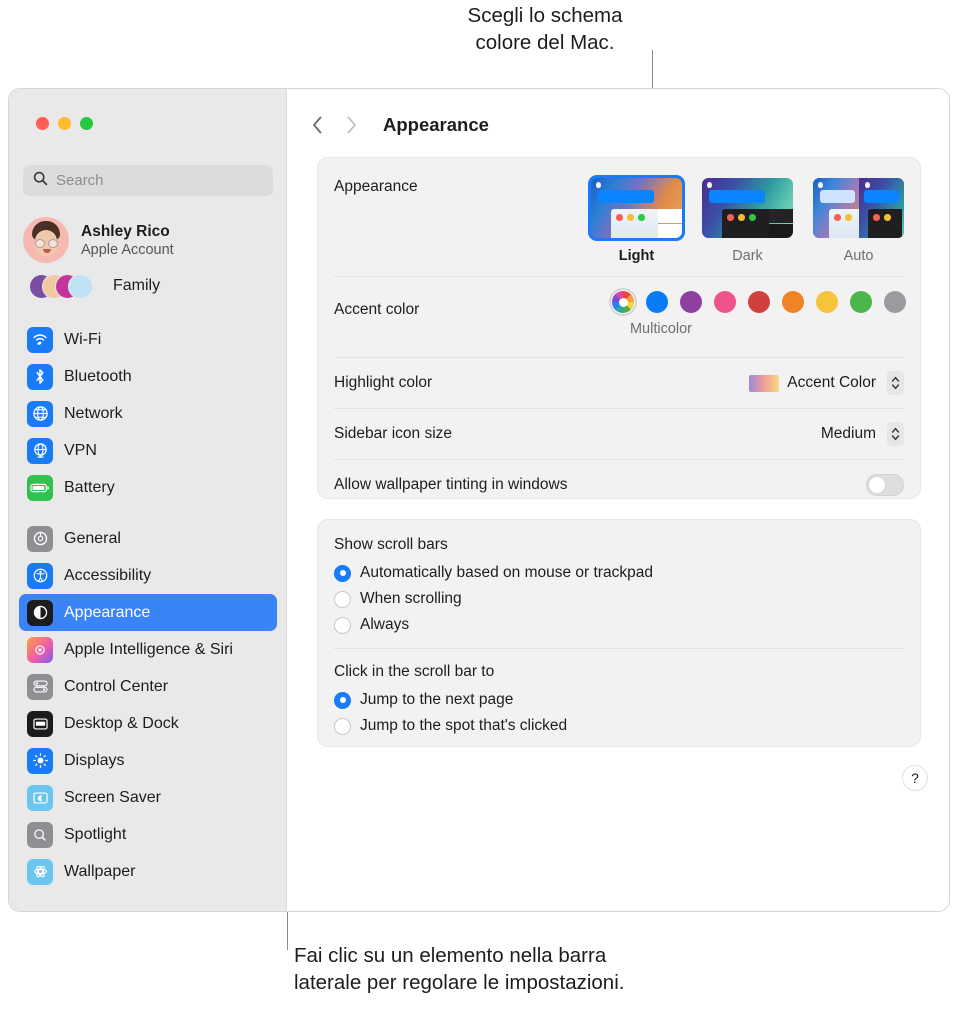 The image size is (958, 1013). I want to click on search-container: Search, so click(148, 180).